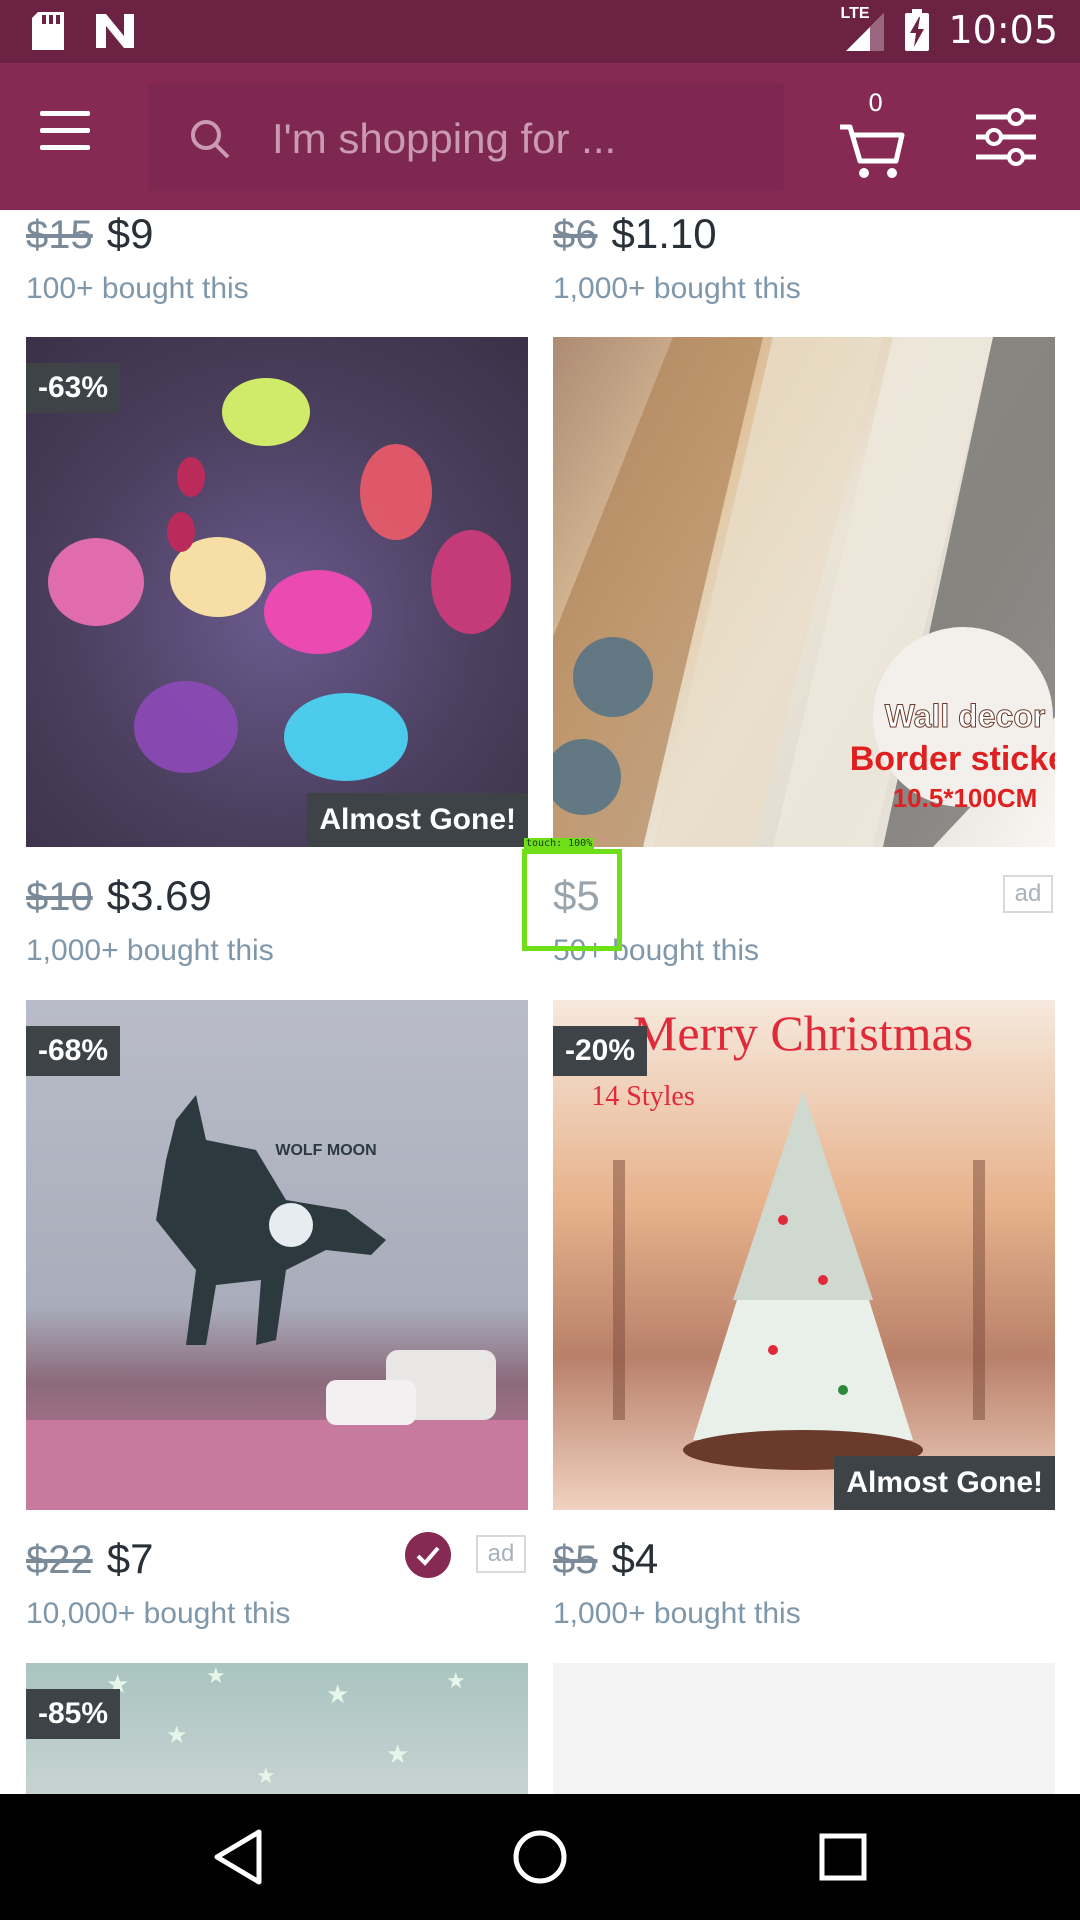 The image size is (1080, 1920). I want to click on cart-button: 0, so click(872, 135).